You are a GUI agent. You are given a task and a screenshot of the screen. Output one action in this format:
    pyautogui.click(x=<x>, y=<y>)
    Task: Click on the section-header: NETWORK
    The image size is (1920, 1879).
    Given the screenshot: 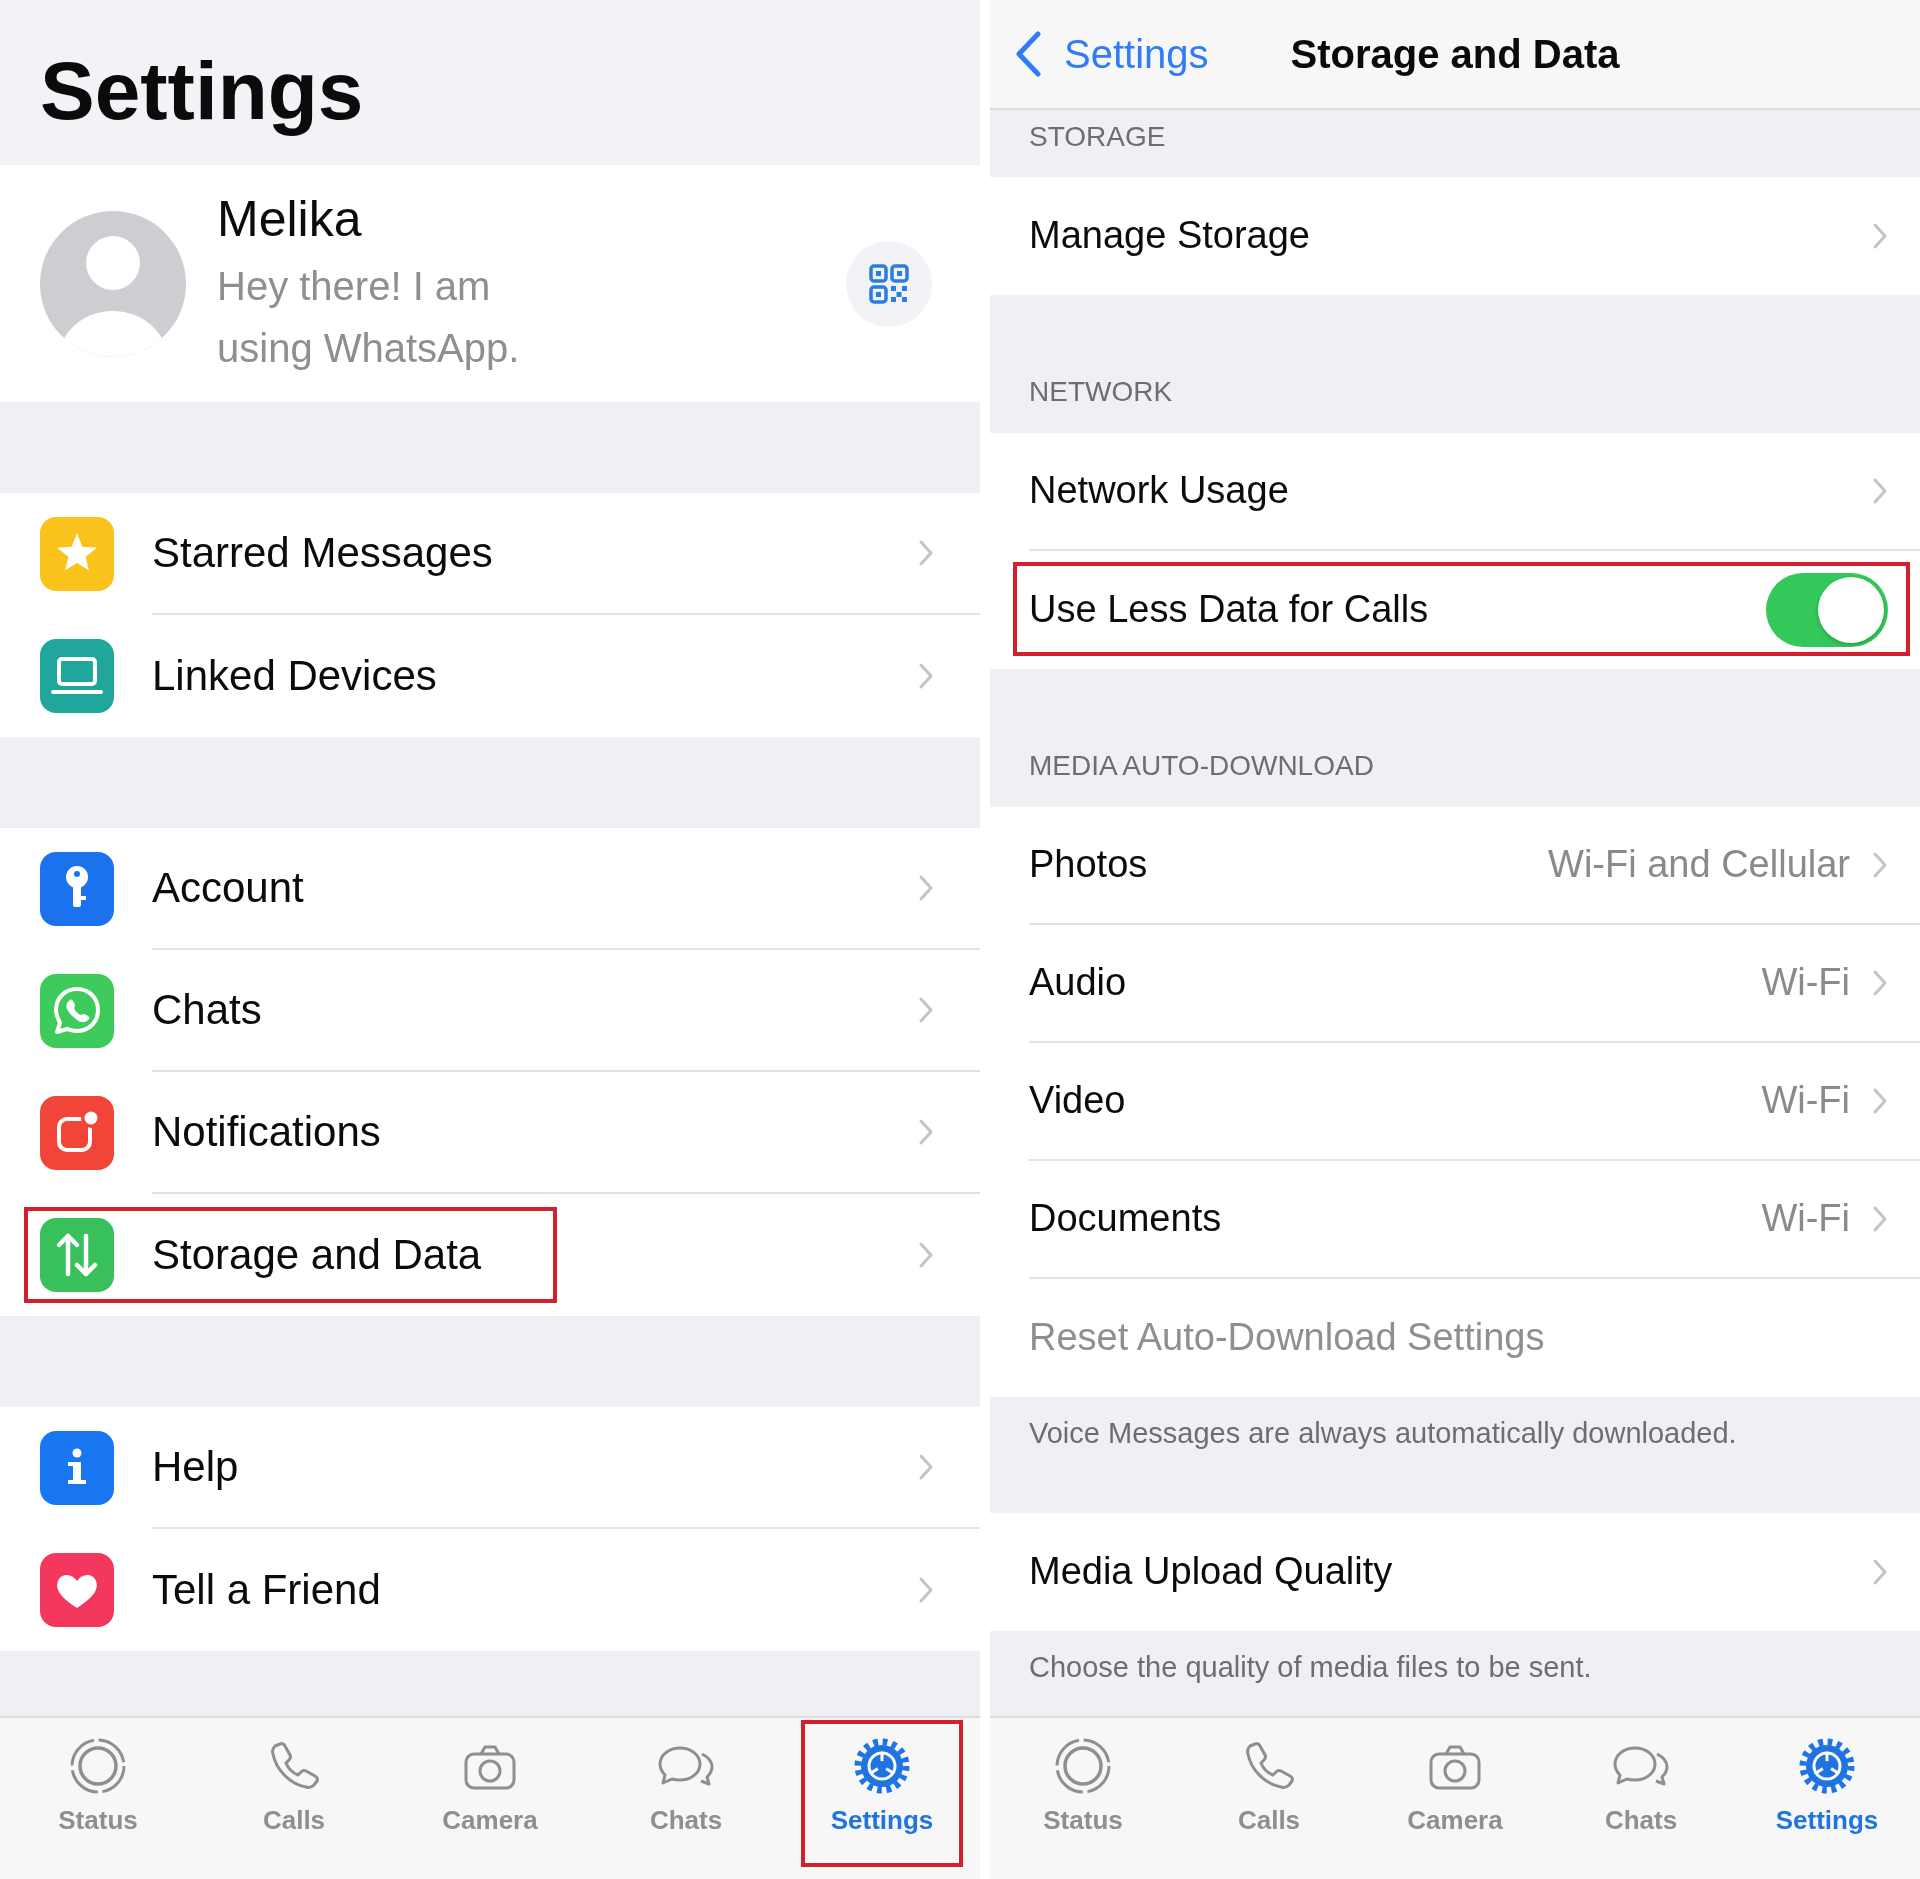 What is the action you would take?
    pyautogui.click(x=1101, y=392)
    